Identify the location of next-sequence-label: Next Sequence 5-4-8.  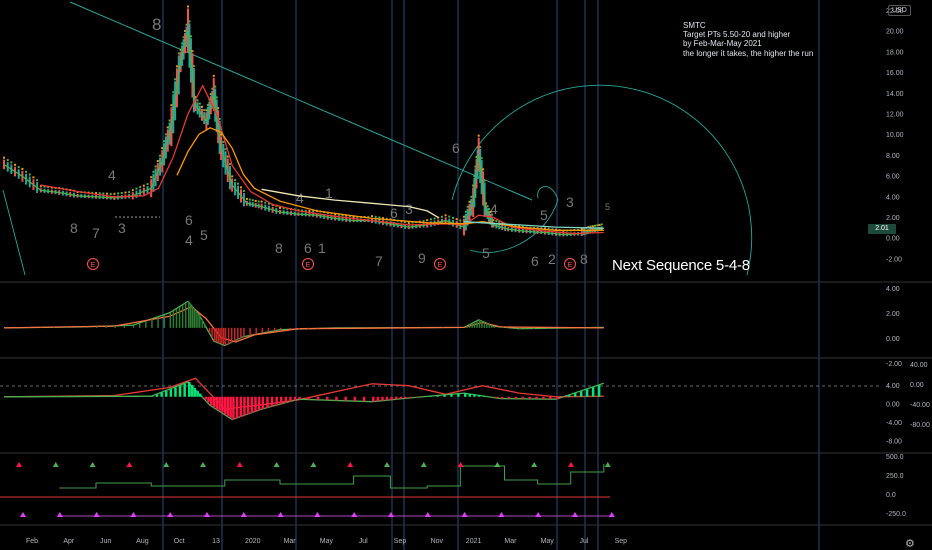
(681, 265).